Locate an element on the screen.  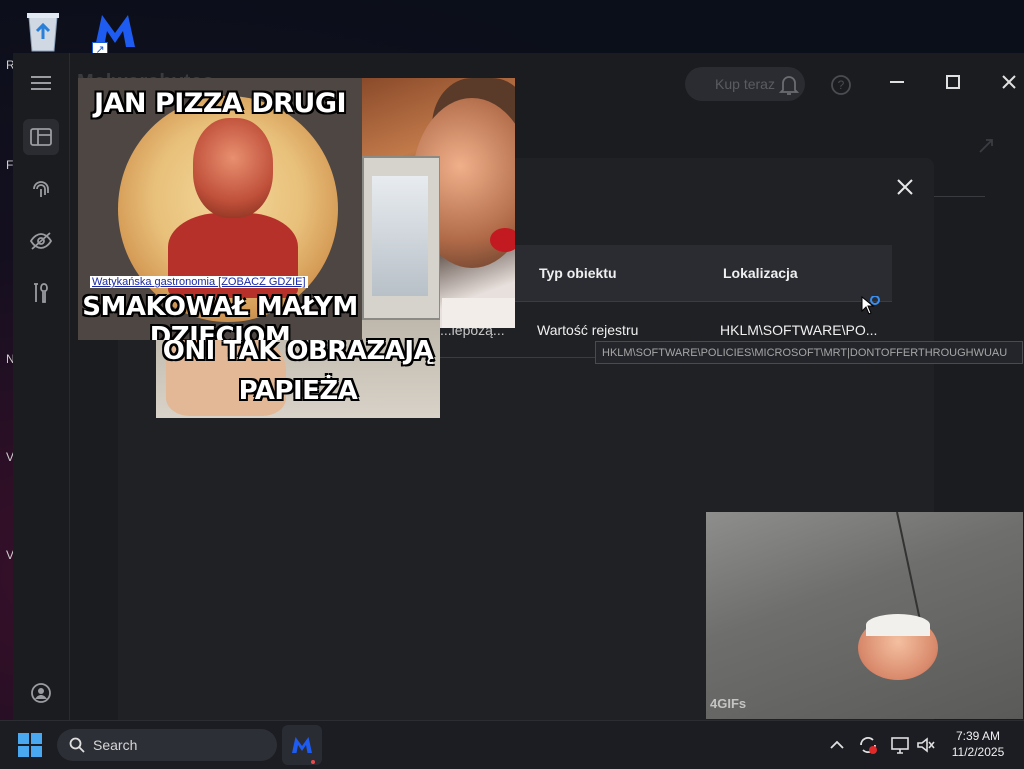
cell-type: Wartość rejestru is located at coordinates (588, 330).